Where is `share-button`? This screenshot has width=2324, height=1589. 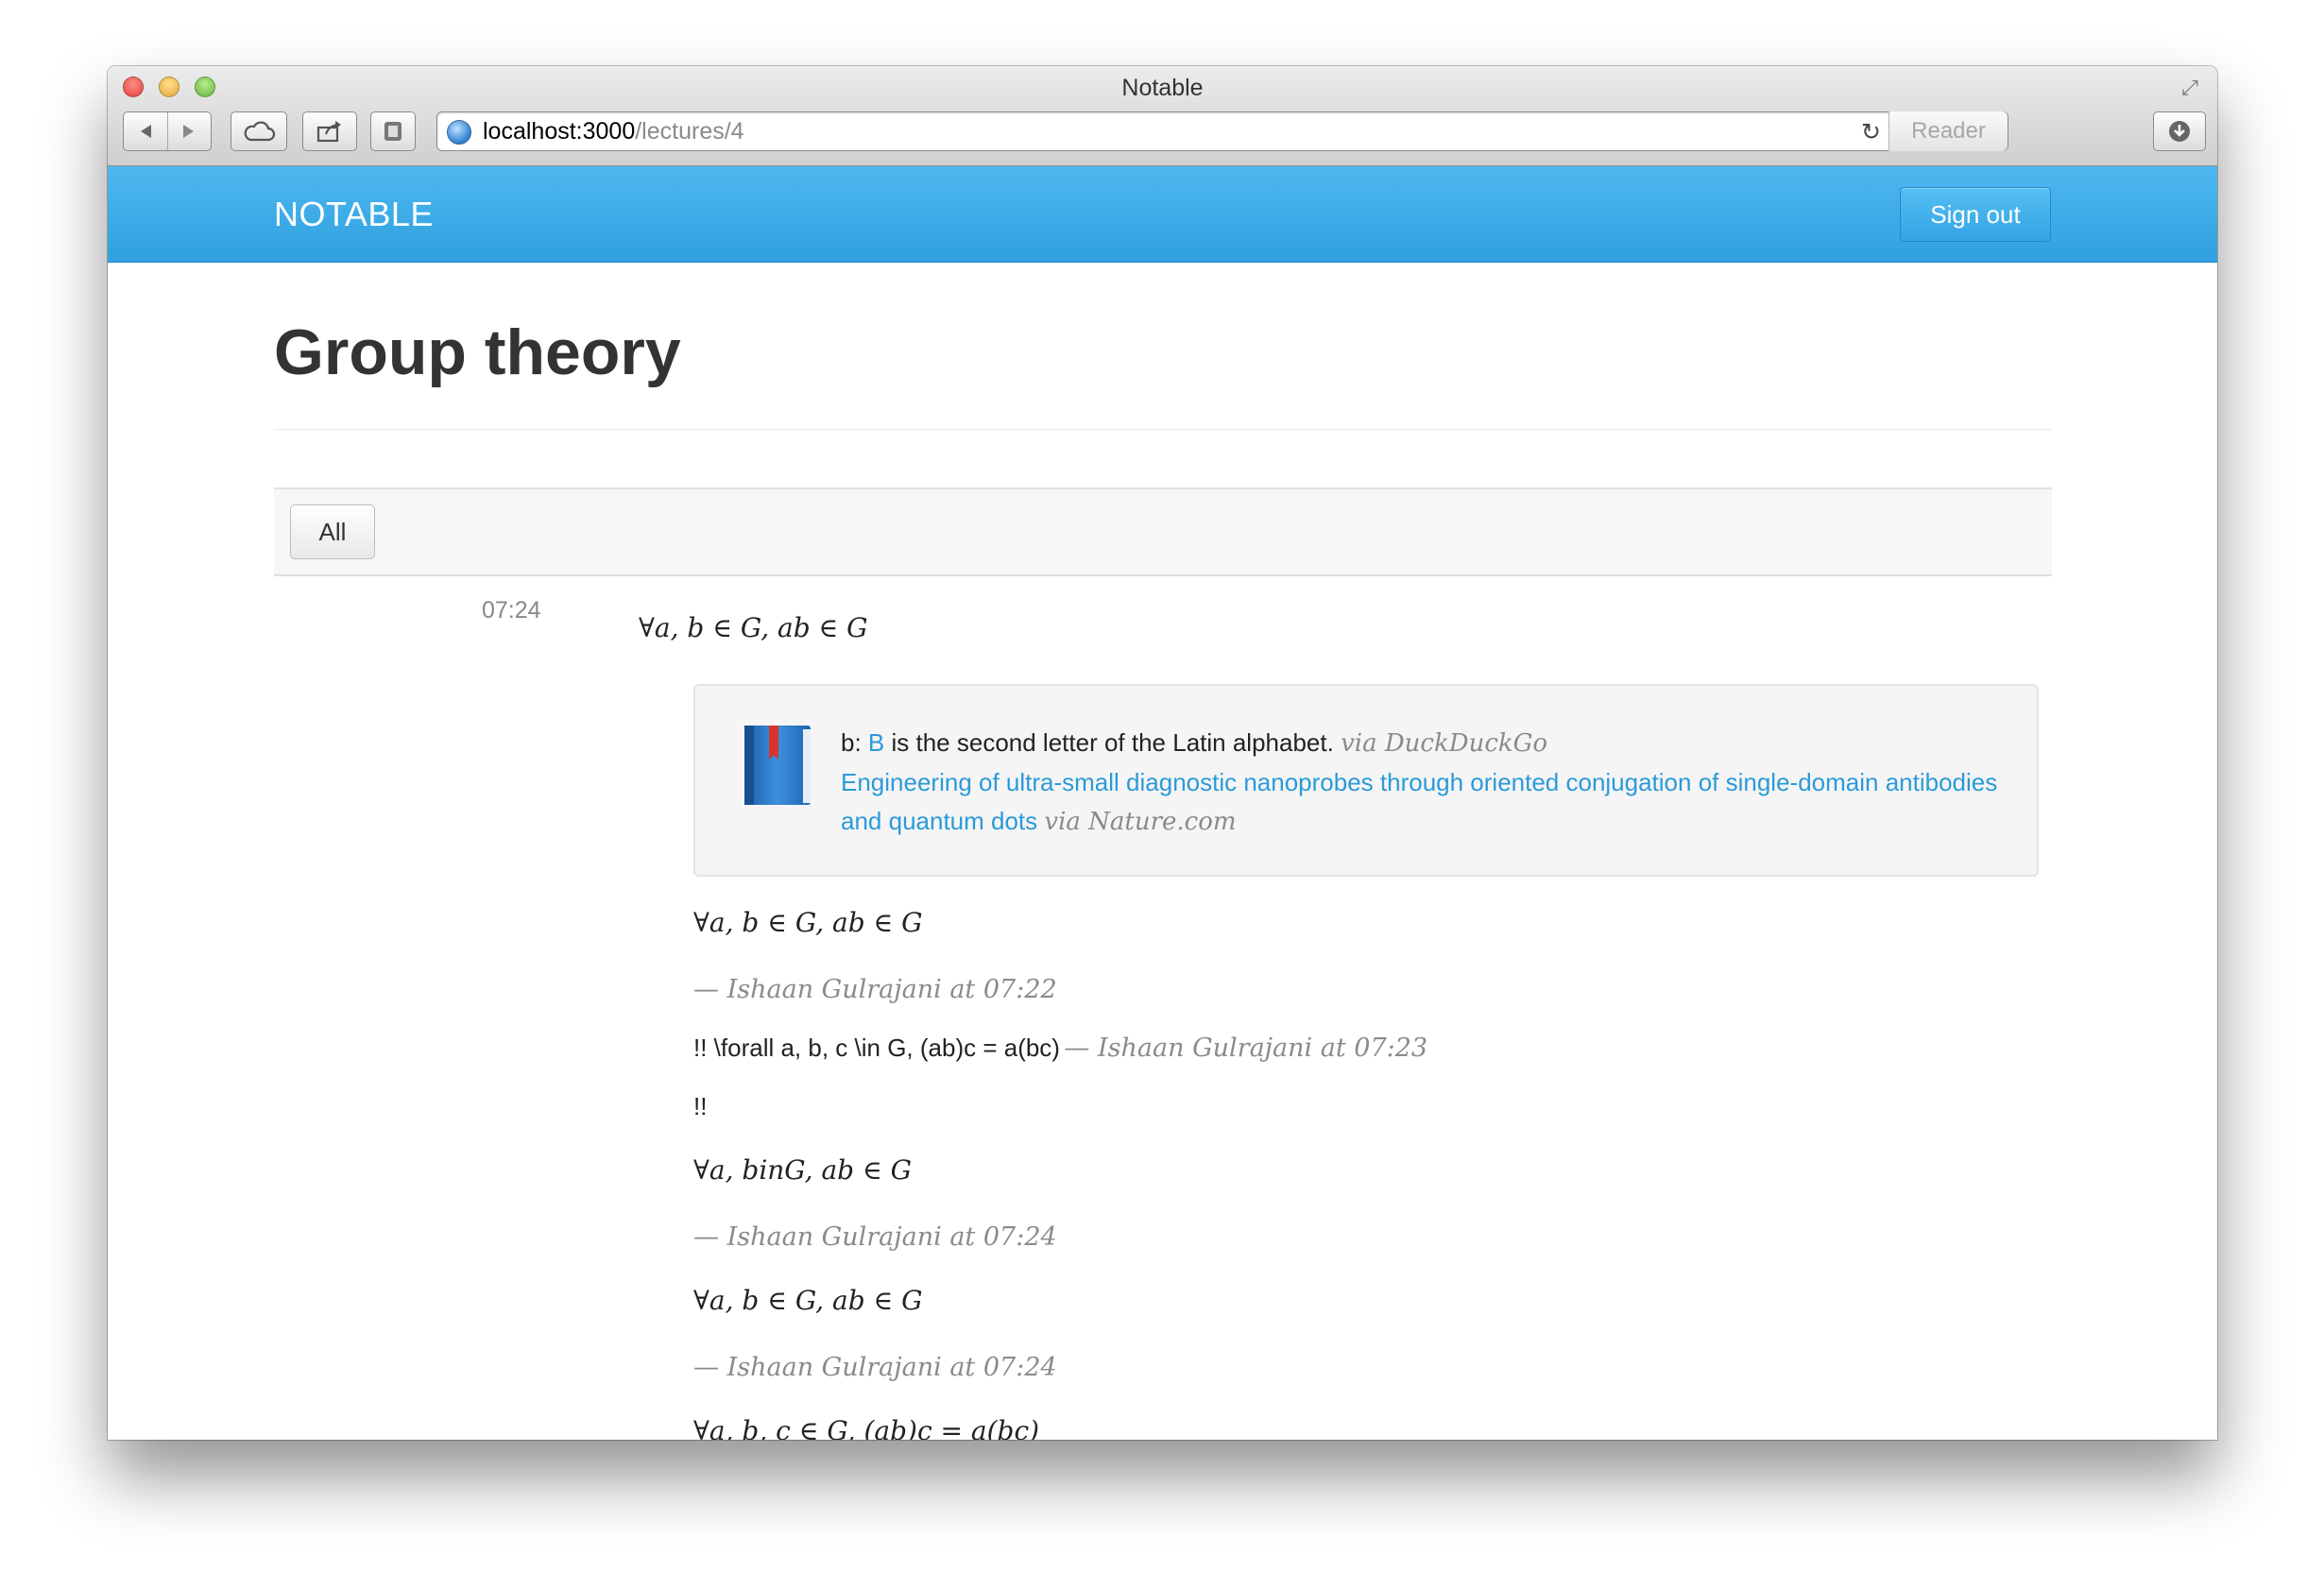
share-button is located at coordinates (329, 131).